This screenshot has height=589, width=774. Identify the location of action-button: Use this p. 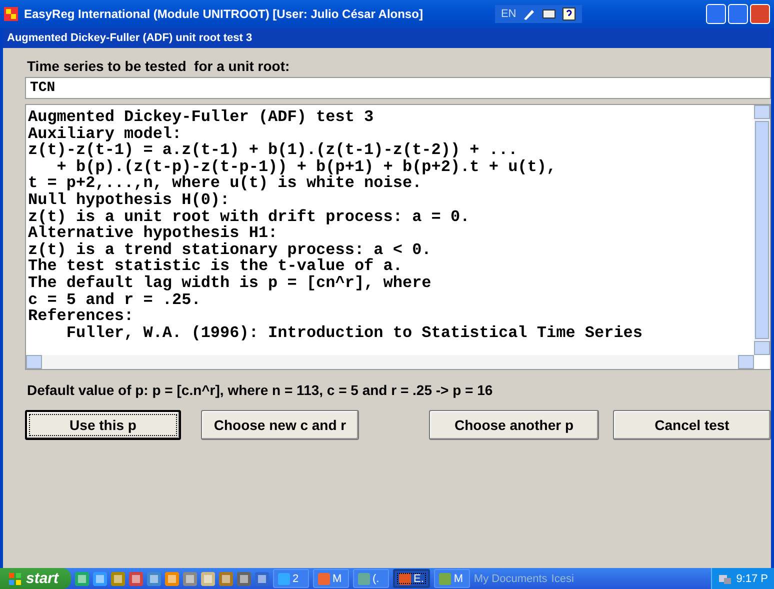
(103, 425).